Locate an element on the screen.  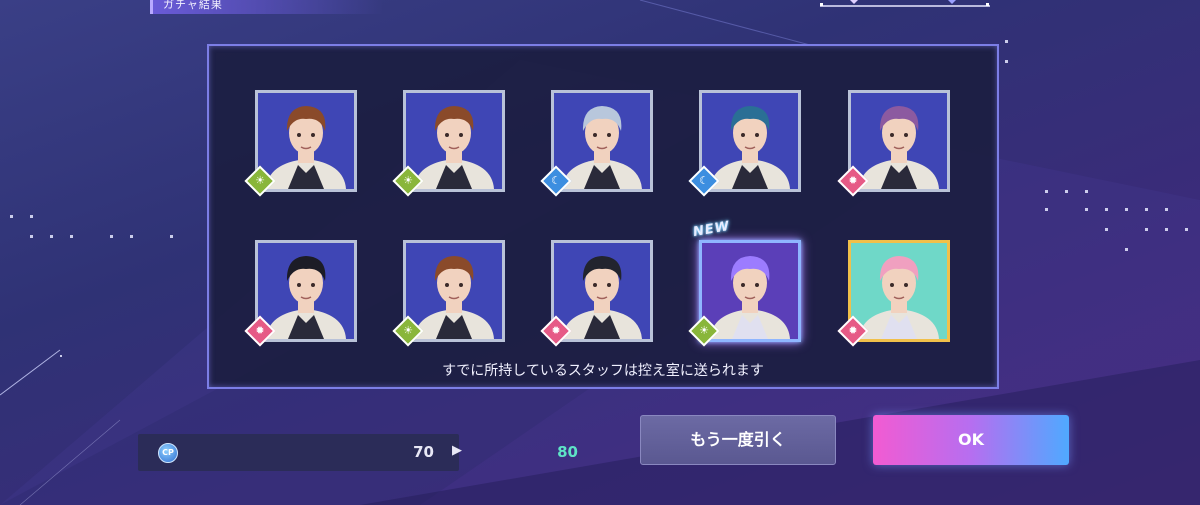
header-title-tab: ガチャ結果 is located at coordinates (266, 7).